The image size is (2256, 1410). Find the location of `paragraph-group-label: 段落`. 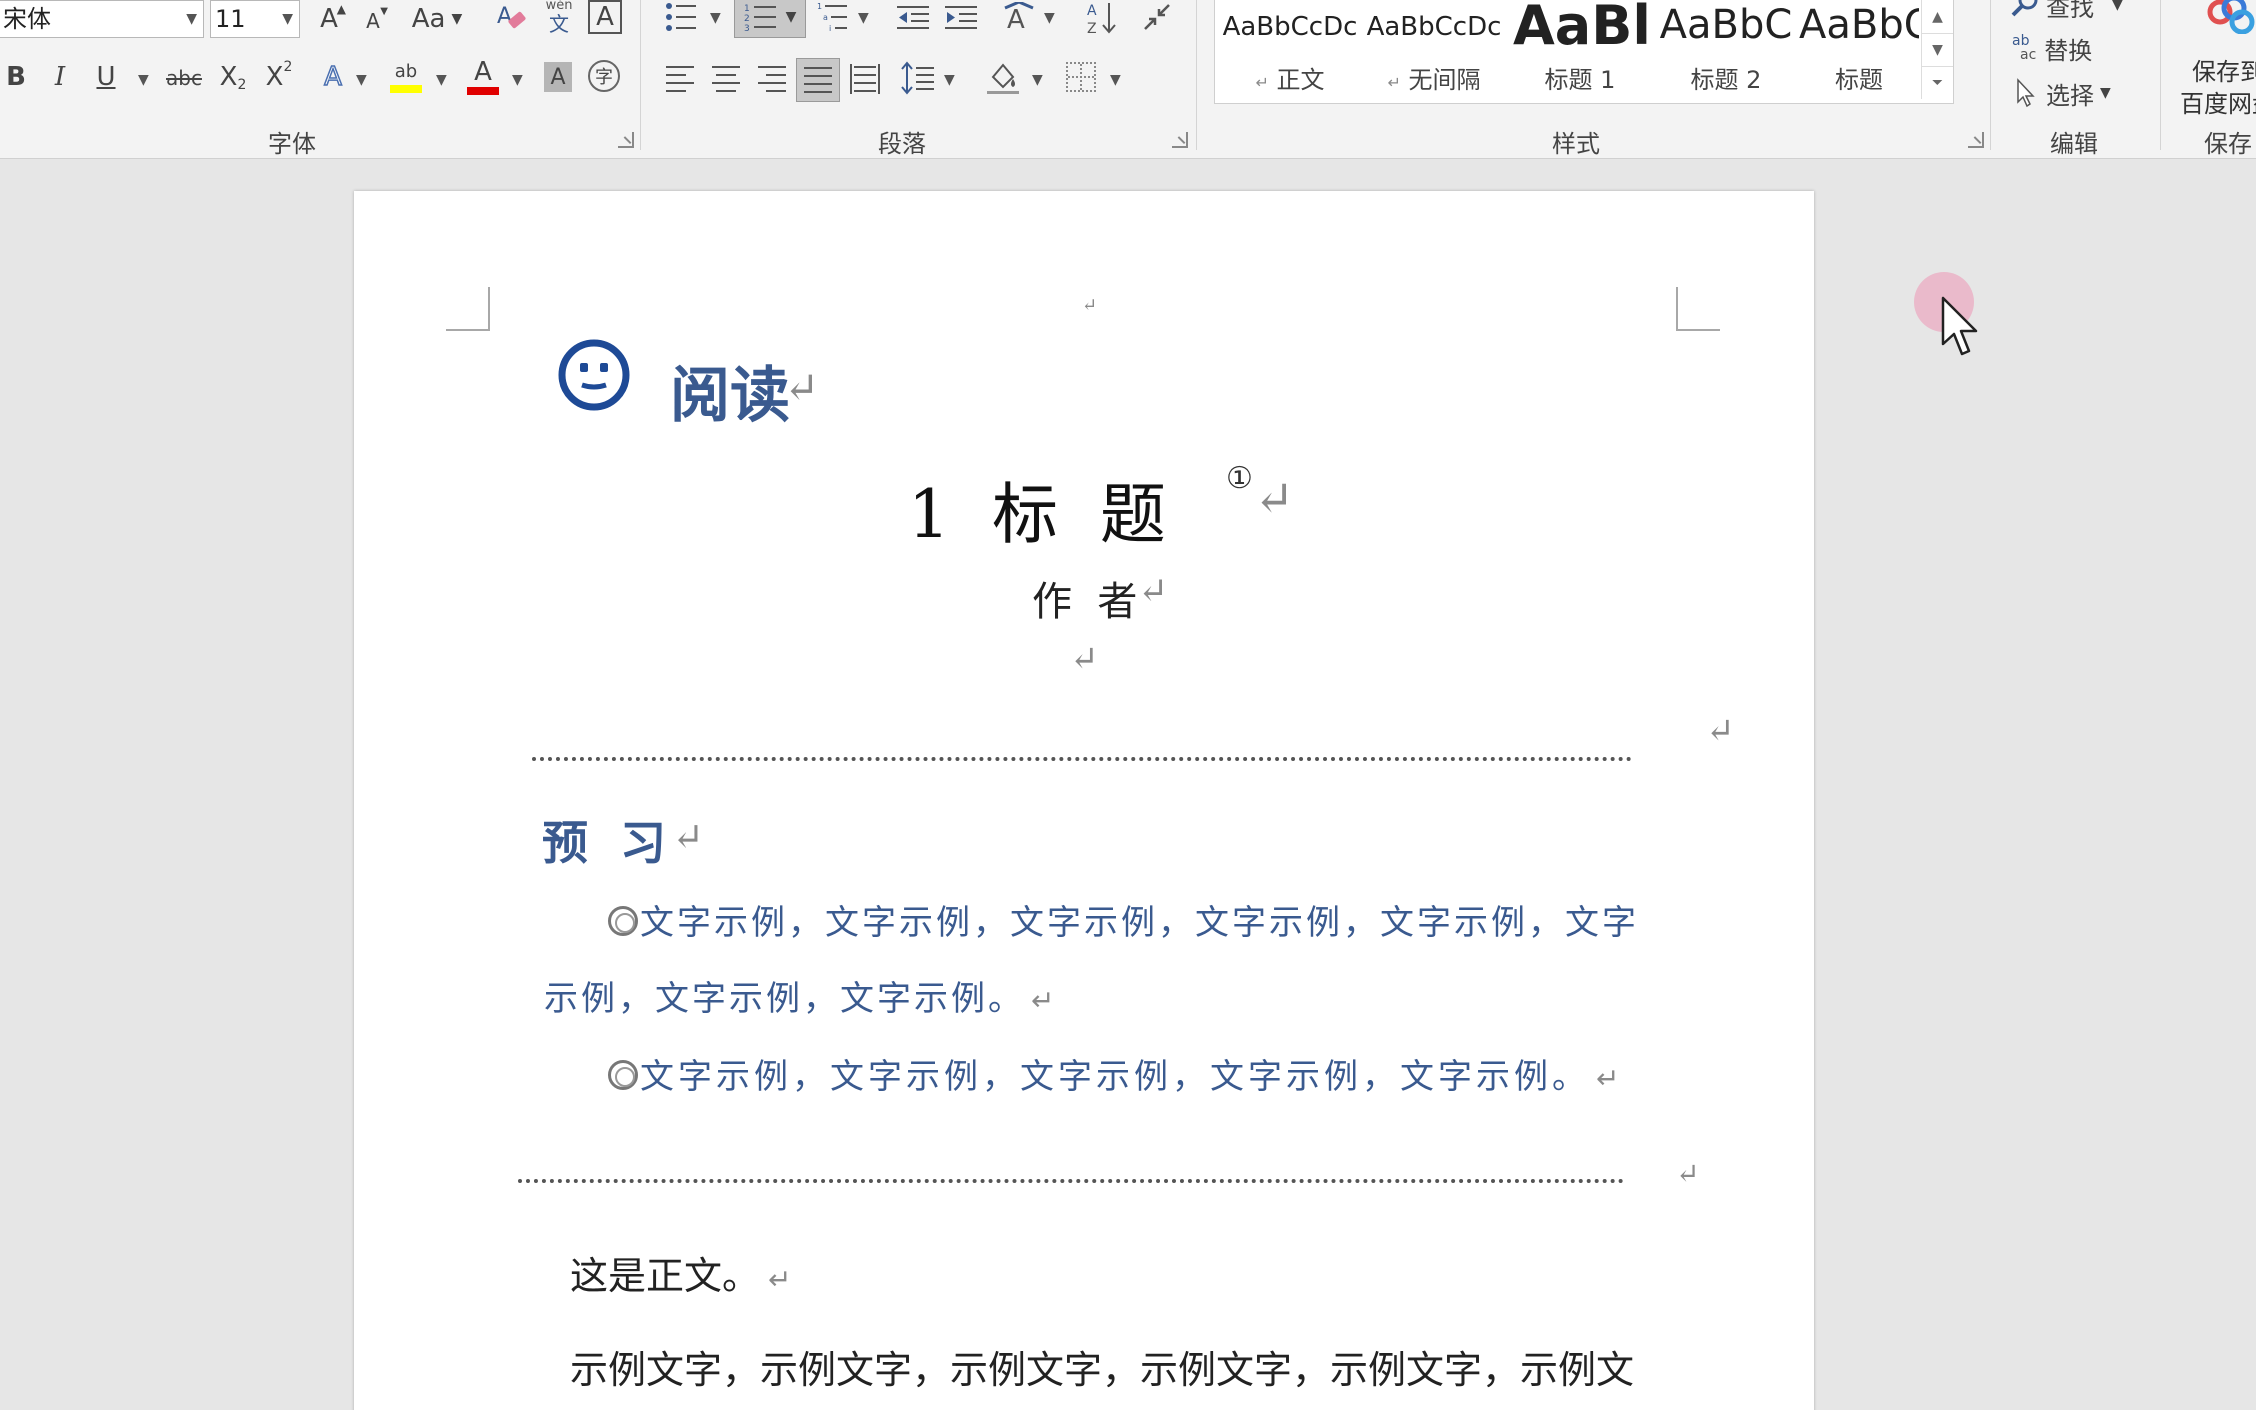

paragraph-group-label: 段落 is located at coordinates (902, 144).